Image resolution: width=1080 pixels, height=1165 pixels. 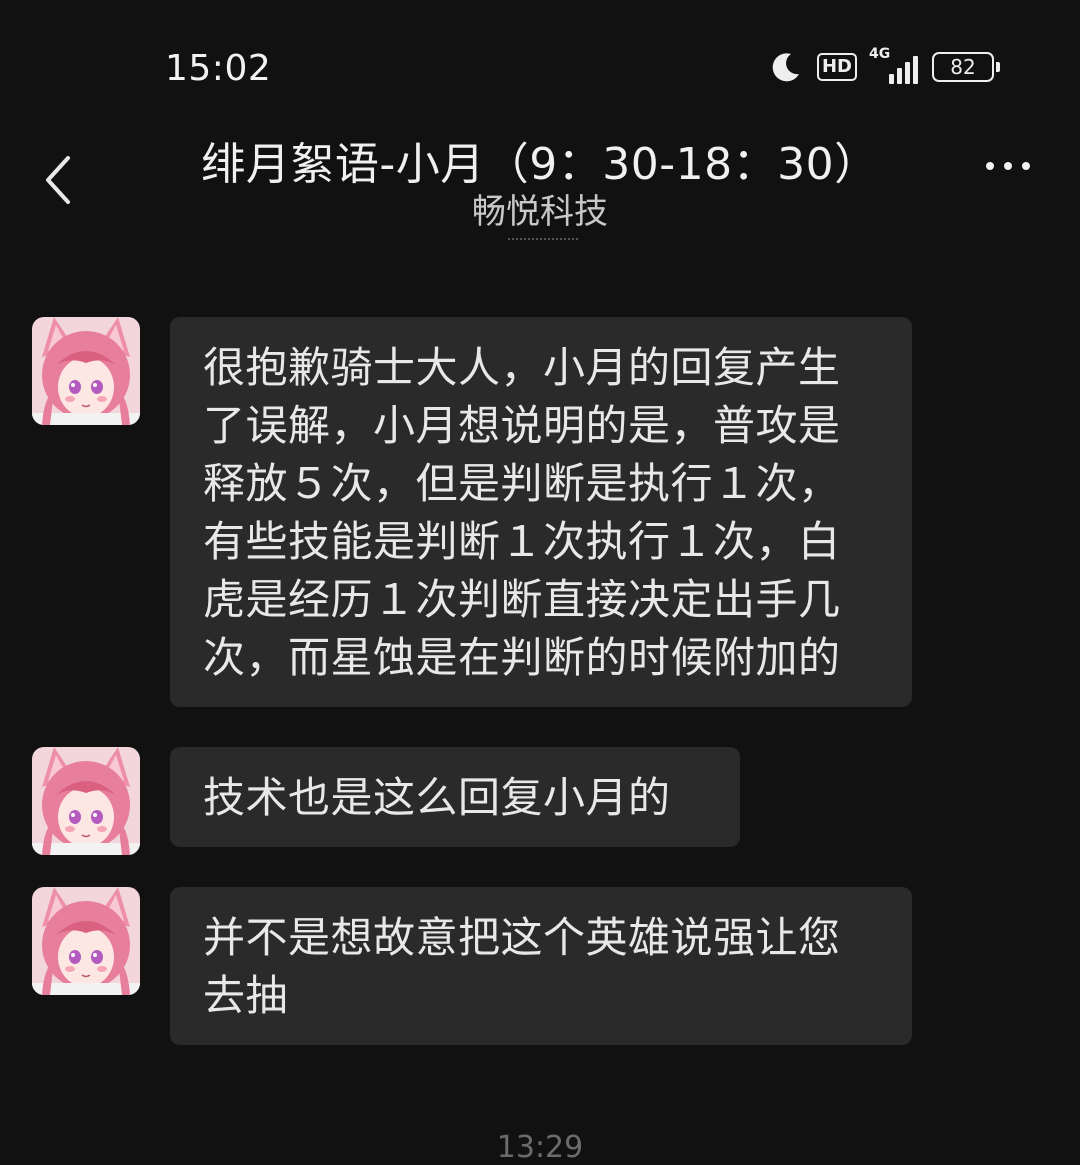 I want to click on message-text: 技术也是这么回复小月的, so click(x=437, y=797).